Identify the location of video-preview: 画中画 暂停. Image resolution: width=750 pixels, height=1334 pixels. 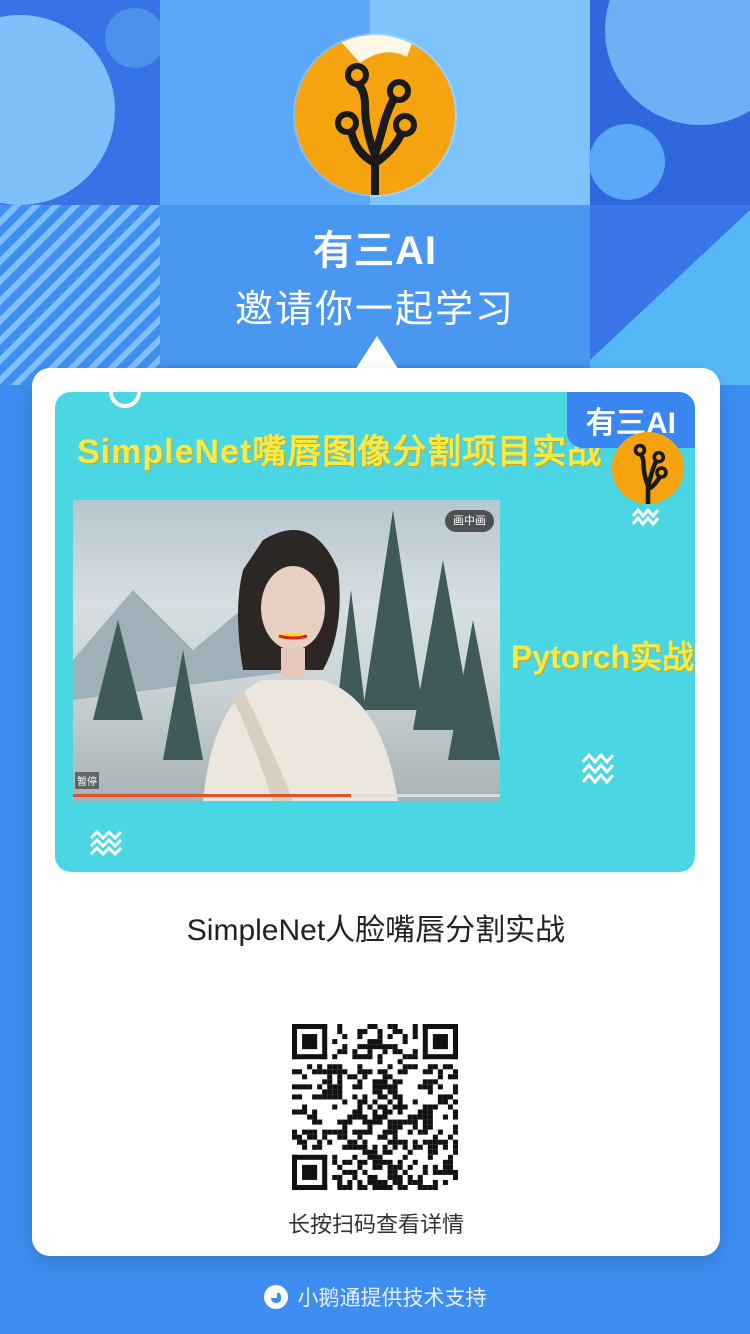
(286, 650).